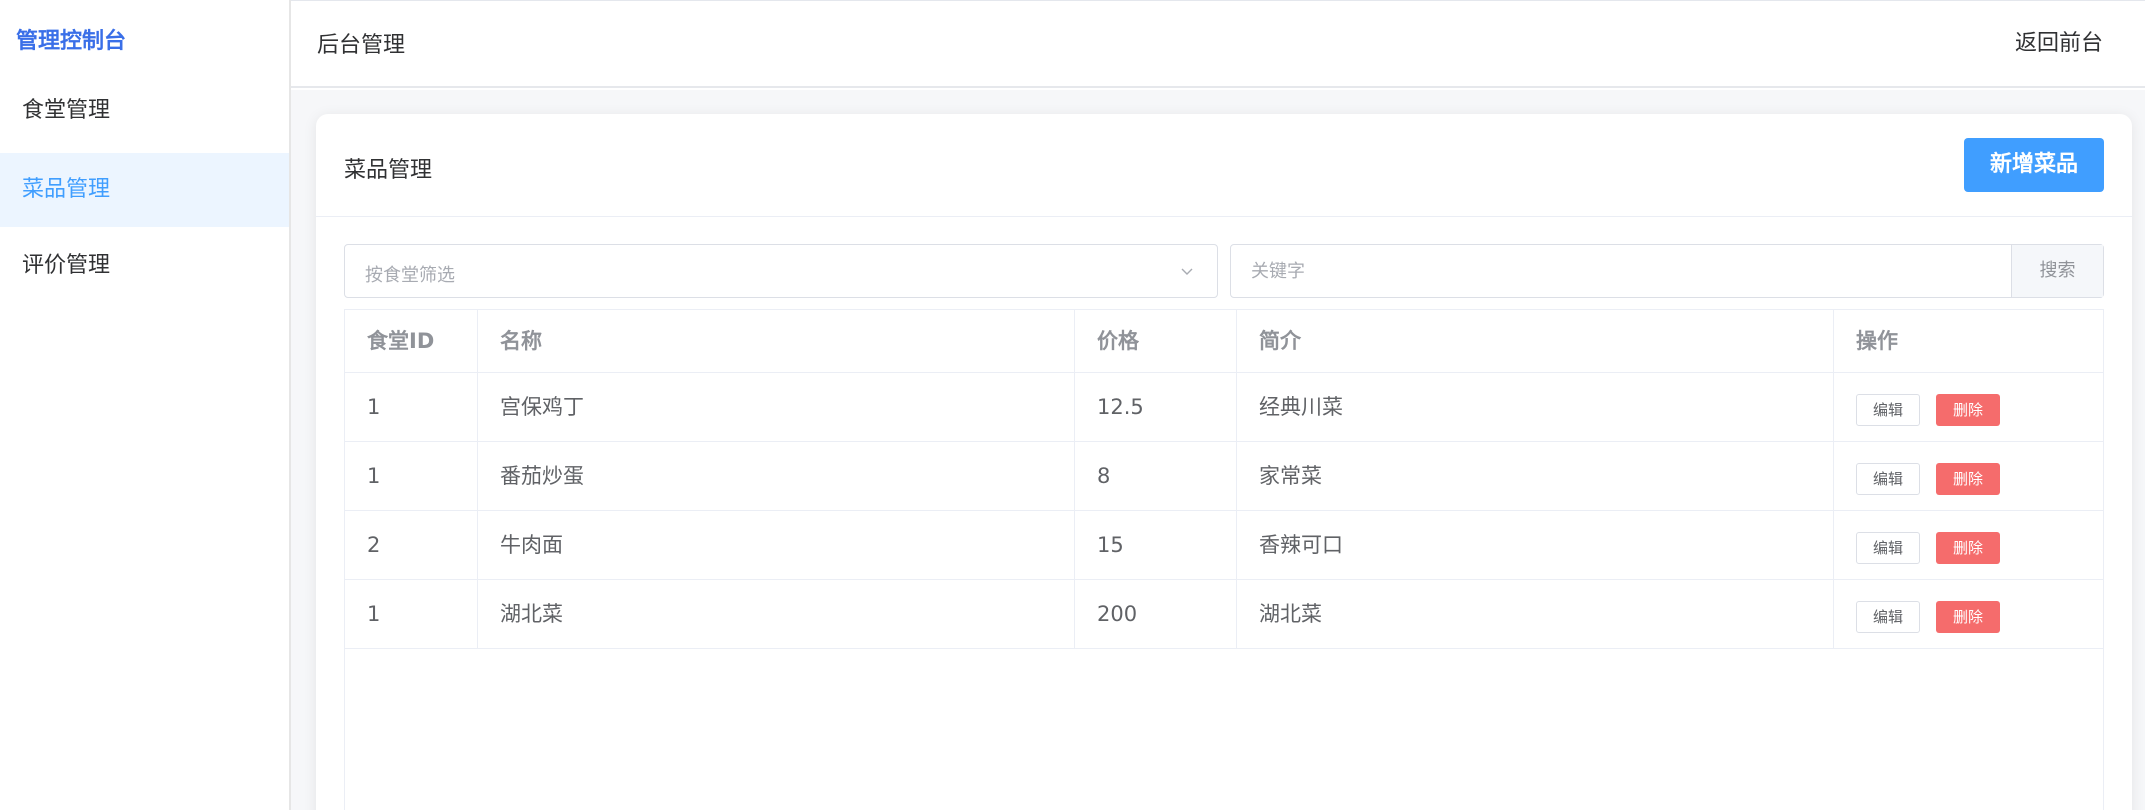 The width and height of the screenshot is (2145, 810). I want to click on table-row: 2 牛肉面 15 香辣可口 编辑 删除, so click(1224, 545).